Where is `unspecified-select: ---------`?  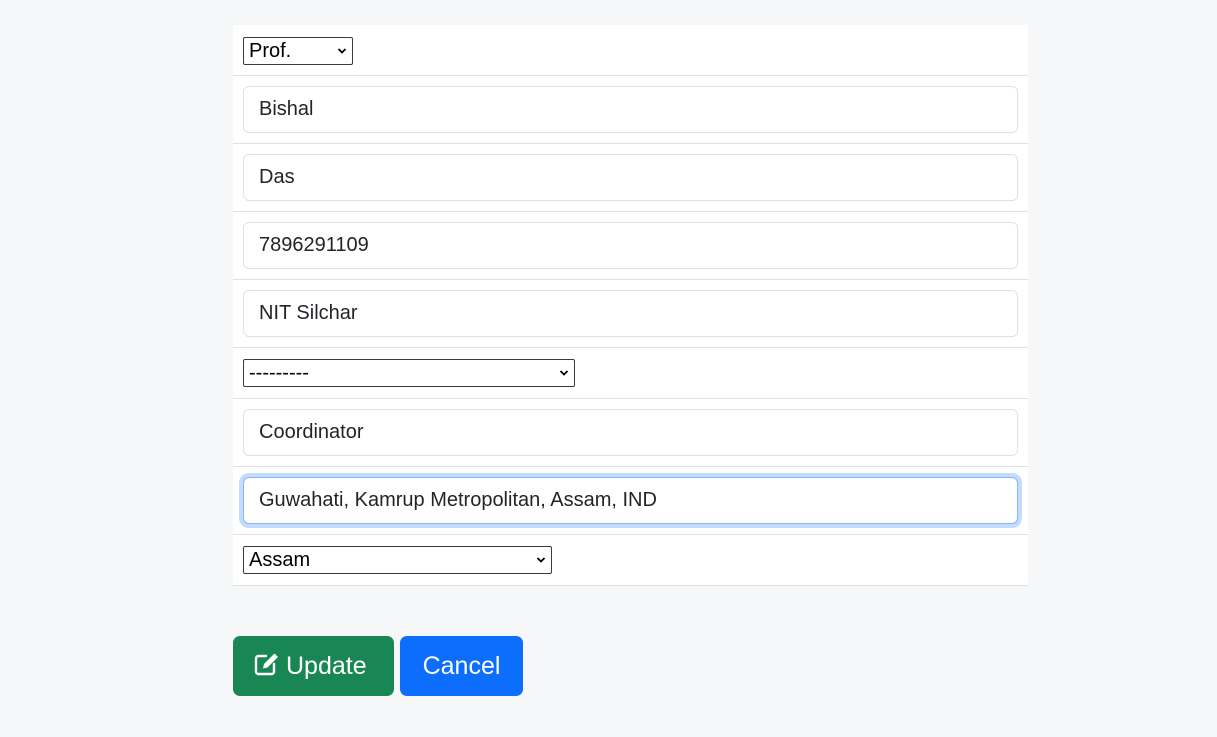 unspecified-select: --------- is located at coordinates (409, 373).